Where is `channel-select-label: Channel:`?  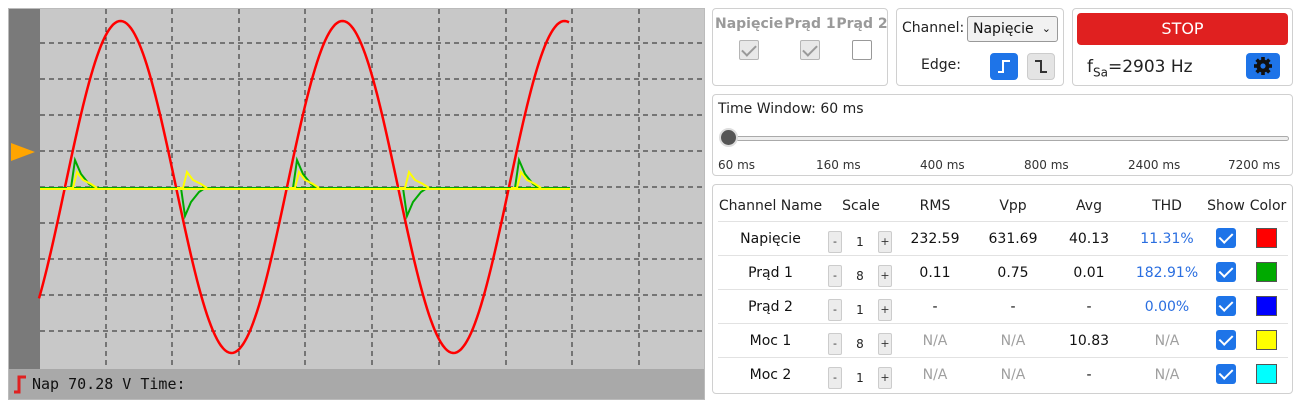 channel-select-label: Channel: is located at coordinates (933, 28).